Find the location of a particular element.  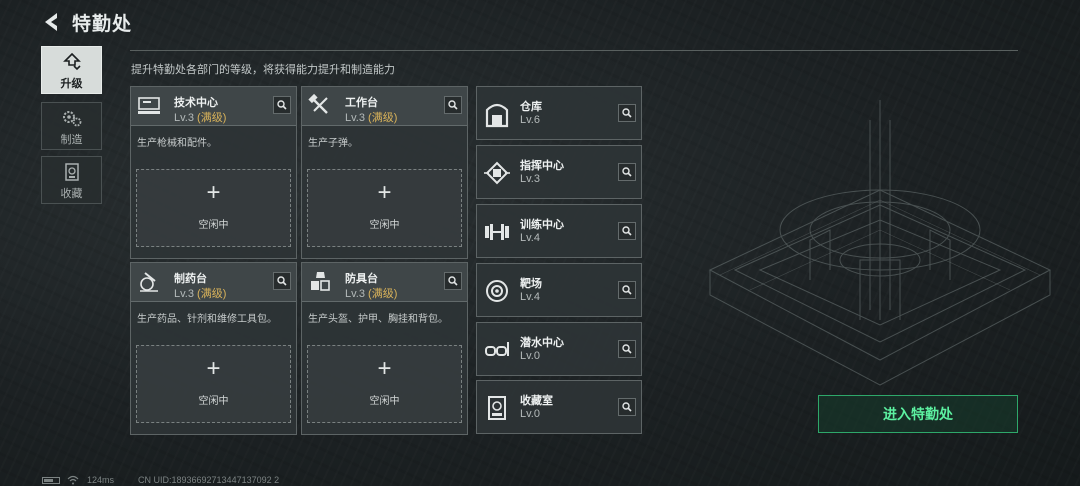

enter-headquarters-button: 进入特勤处 is located at coordinates (918, 414).